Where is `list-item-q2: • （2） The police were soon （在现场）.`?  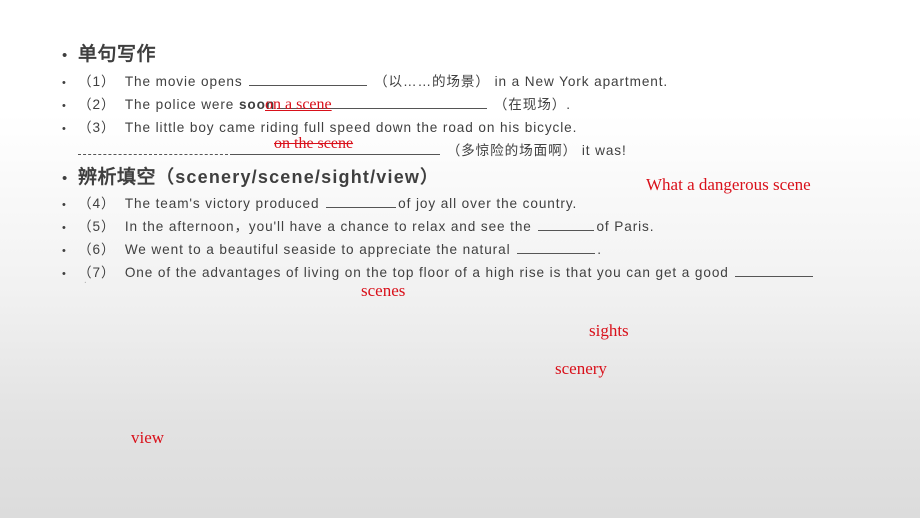 list-item-q2: • （2） The police were soon （在现场）. is located at coordinates (487, 104).